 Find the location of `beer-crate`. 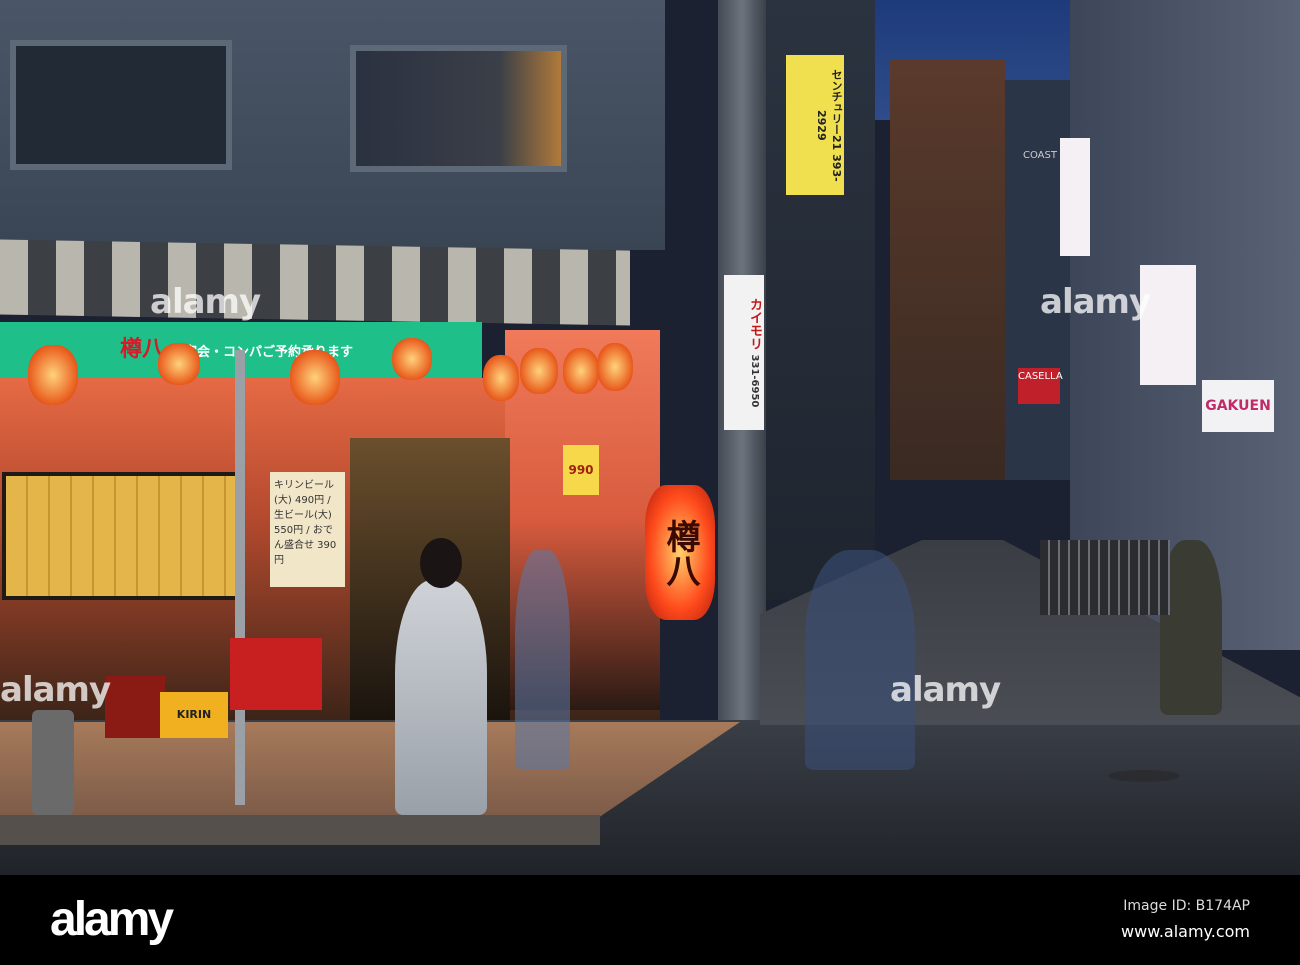

beer-crate is located at coordinates (135, 707).